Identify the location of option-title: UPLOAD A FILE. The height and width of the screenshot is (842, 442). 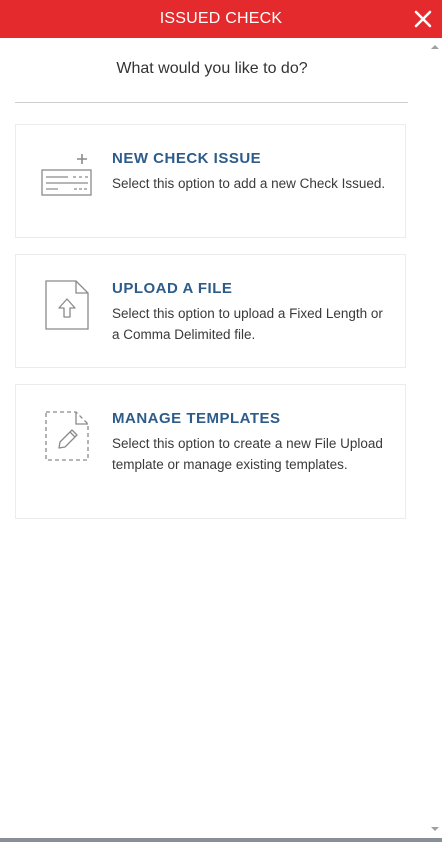
(172, 288).